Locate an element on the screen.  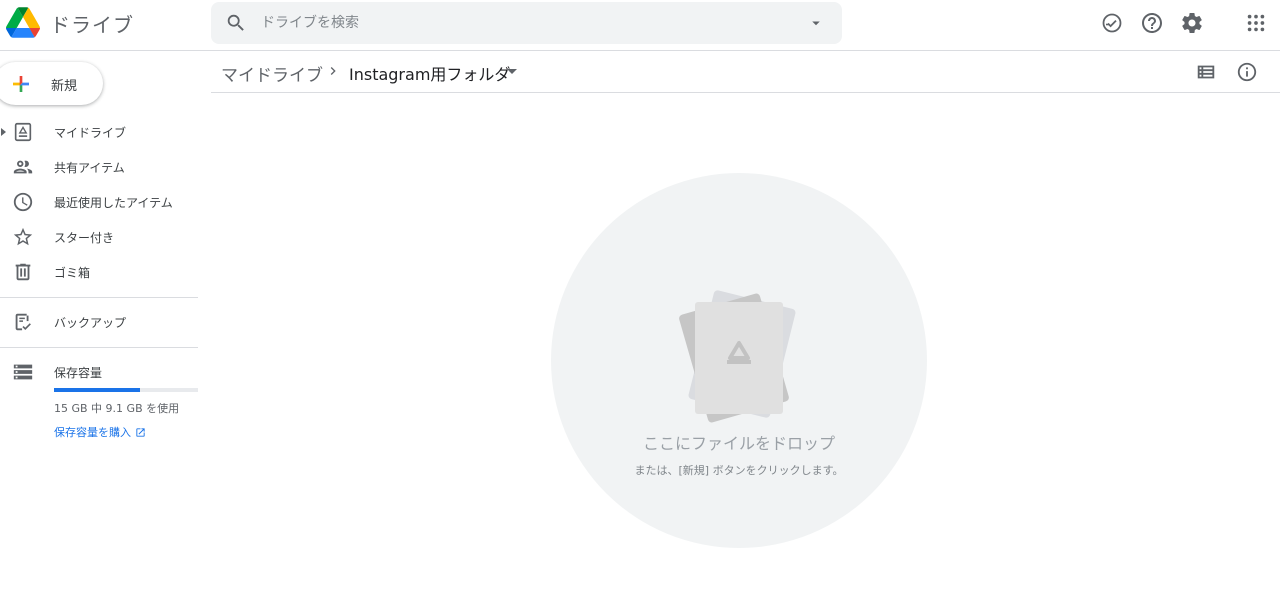
search-bar is located at coordinates (526, 23).